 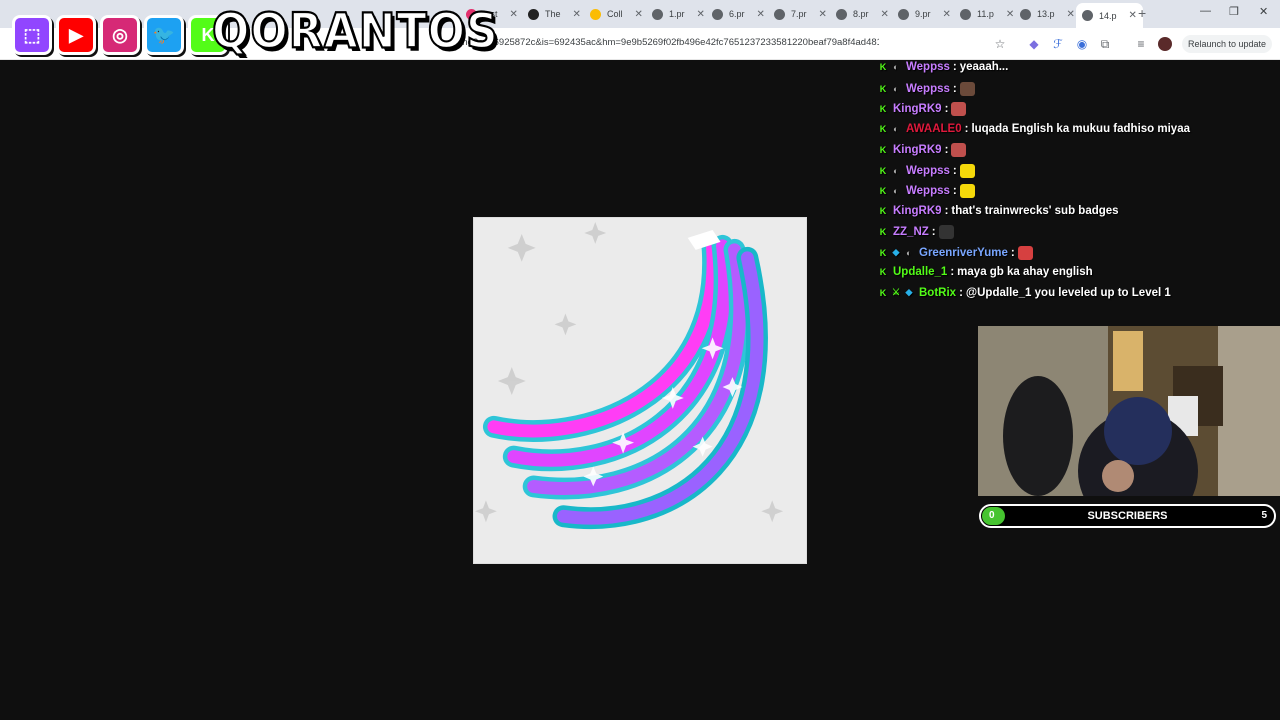 What do you see at coordinates (934, 129) in the screenshot?
I see `chat-username: AWAALE0` at bounding box center [934, 129].